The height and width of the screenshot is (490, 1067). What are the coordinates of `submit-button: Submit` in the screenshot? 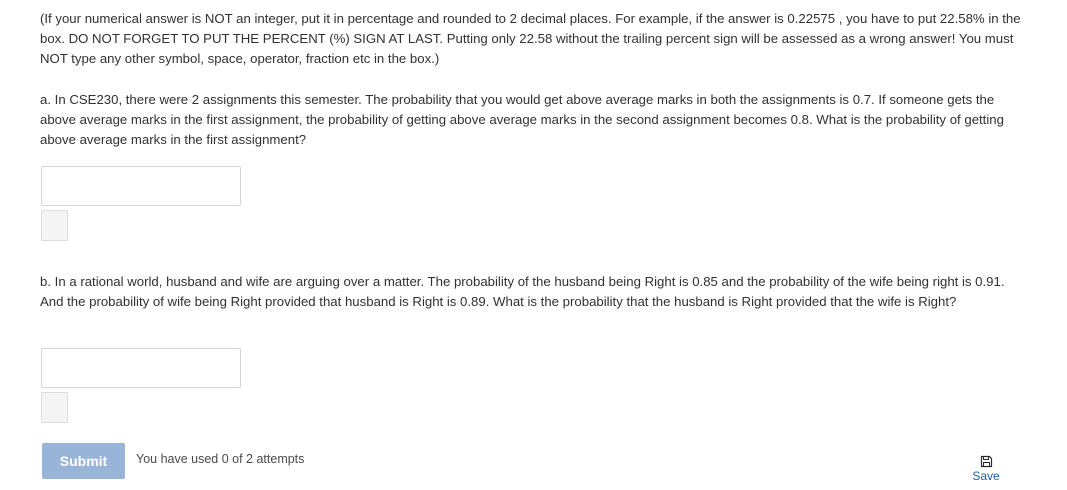 It's located at (83, 461).